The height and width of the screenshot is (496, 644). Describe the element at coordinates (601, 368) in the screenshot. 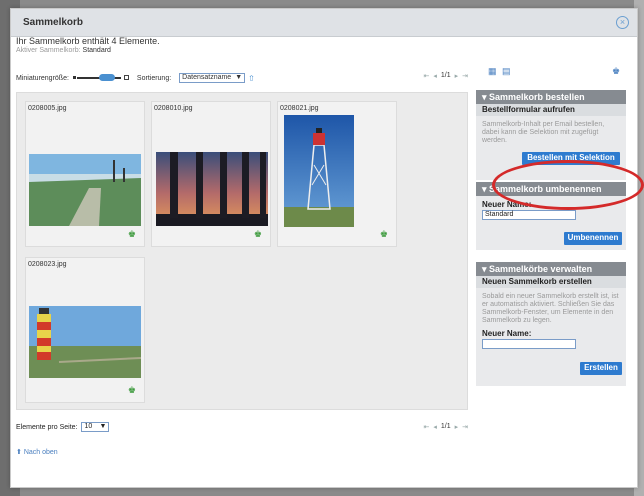

I see `create-basket-button: Erstellen` at that location.